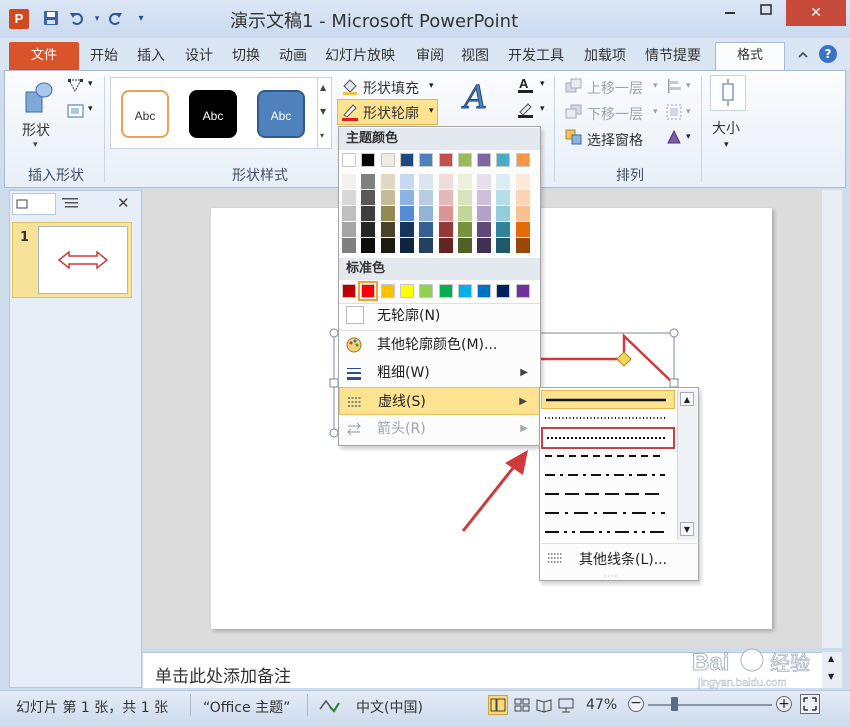 Image resolution: width=850 pixels, height=727 pixels. I want to click on notes-placeholder: 单击此处添加备注, so click(223, 674).